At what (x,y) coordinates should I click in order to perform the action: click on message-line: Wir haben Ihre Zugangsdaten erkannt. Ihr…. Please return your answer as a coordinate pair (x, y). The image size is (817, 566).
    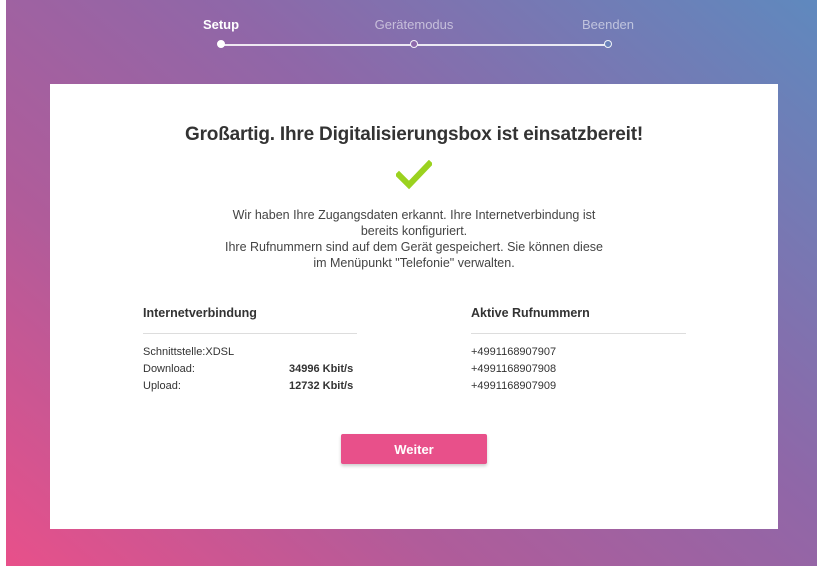
    Looking at the image, I should click on (414, 215).